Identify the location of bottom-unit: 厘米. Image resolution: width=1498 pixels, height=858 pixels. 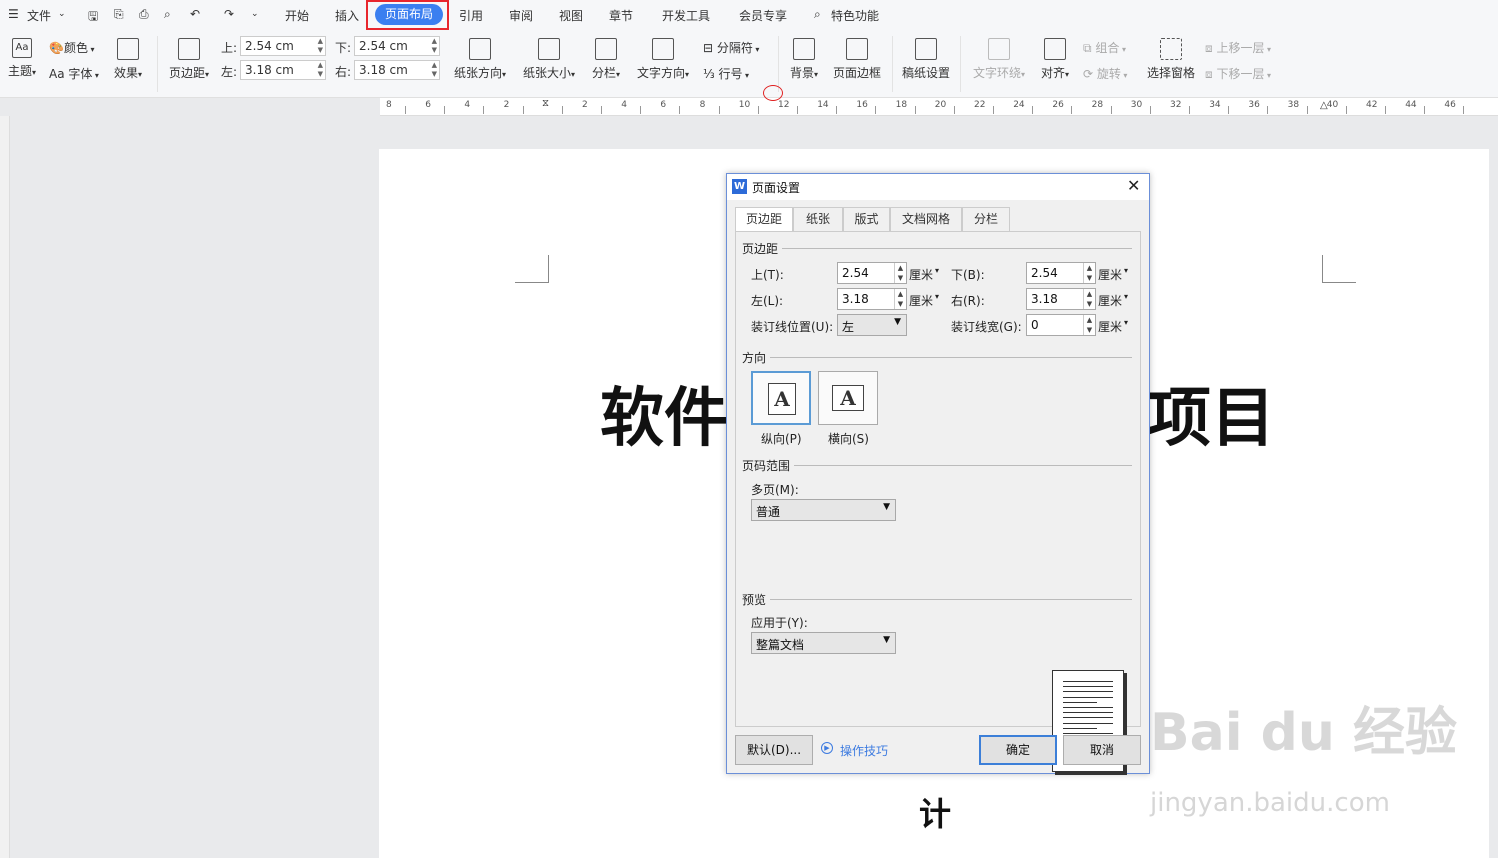
(1110, 274).